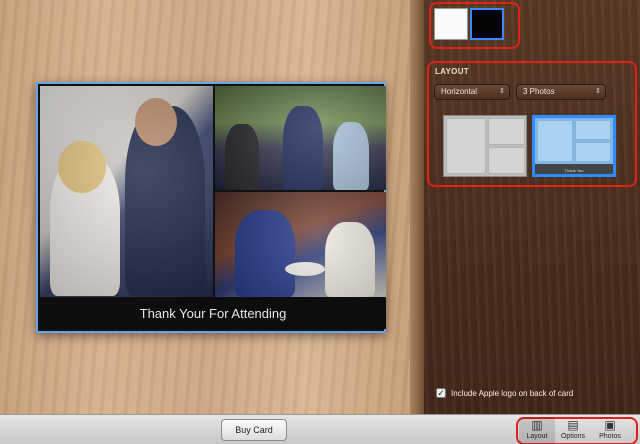  Describe the element at coordinates (254, 430) in the screenshot. I see `buy-card-button: Buy Card` at that location.